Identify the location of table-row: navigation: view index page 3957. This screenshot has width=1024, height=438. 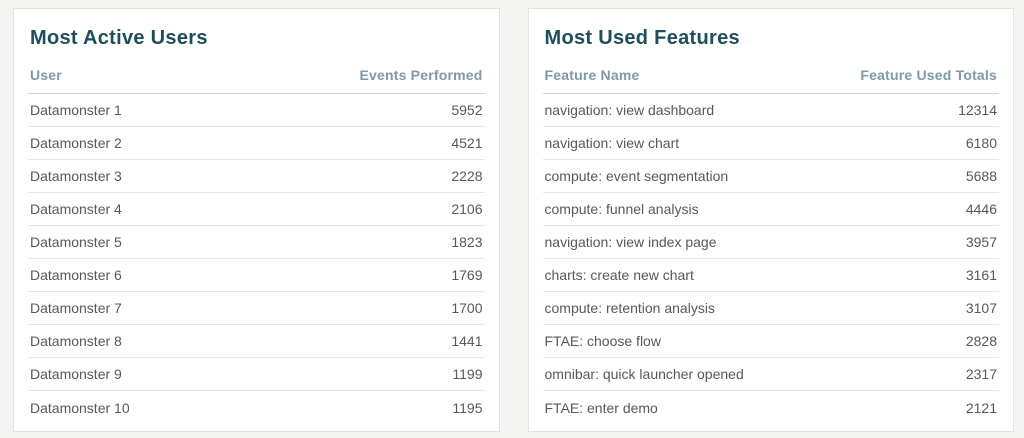
(770, 242).